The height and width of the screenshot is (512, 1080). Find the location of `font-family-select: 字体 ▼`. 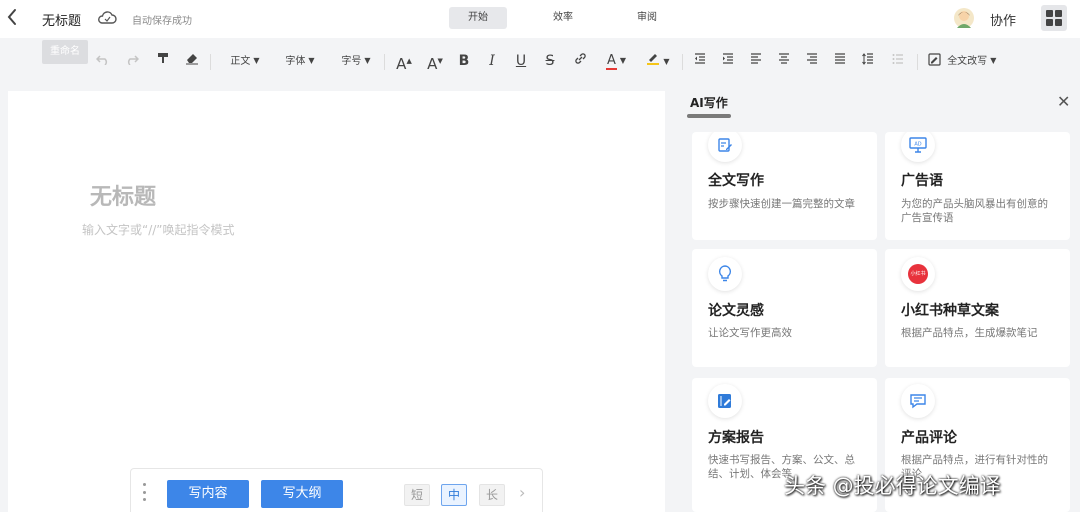

font-family-select: 字体 ▼ is located at coordinates (300, 61).